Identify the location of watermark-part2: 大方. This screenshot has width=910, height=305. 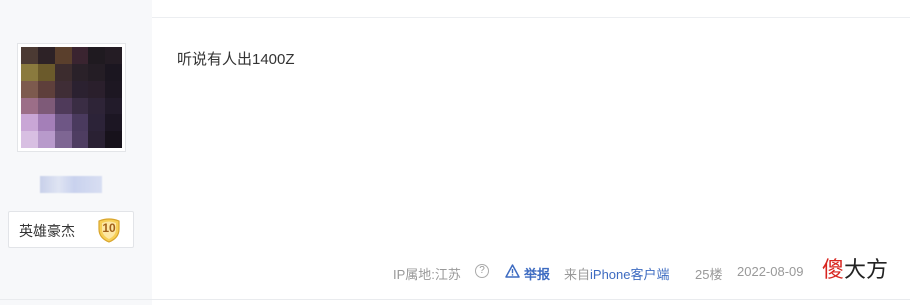
(866, 270).